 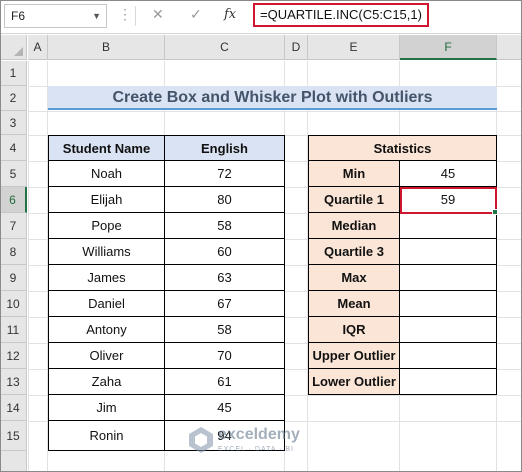 What do you see at coordinates (341, 15) in the screenshot?
I see `formula-input: =QUARTILE.INC(C5:C15,1)` at bounding box center [341, 15].